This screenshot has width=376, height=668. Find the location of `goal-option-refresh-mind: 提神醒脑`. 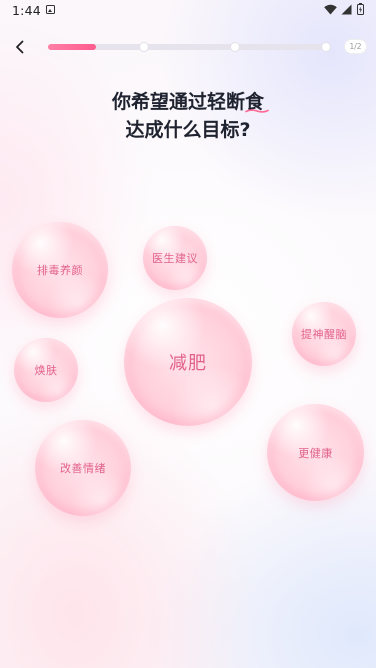

goal-option-refresh-mind: 提神醒脑 is located at coordinates (324, 334).